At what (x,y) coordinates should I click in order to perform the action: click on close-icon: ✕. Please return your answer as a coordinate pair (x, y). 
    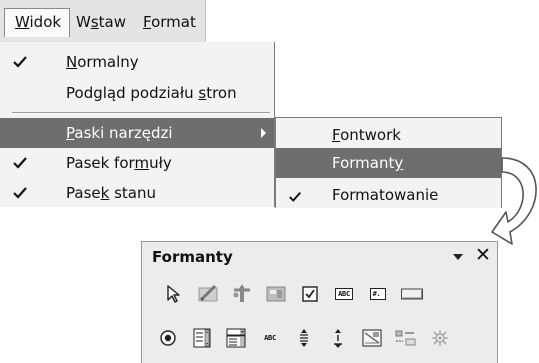
    Looking at the image, I should click on (483, 255).